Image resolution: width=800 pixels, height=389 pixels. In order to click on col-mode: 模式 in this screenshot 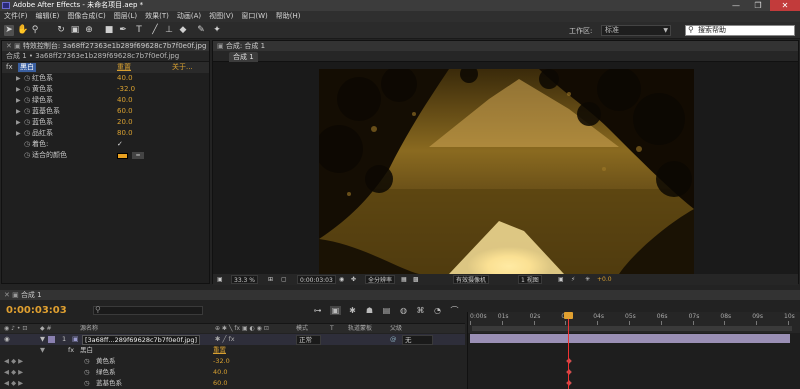, I will do `click(302, 329)`.